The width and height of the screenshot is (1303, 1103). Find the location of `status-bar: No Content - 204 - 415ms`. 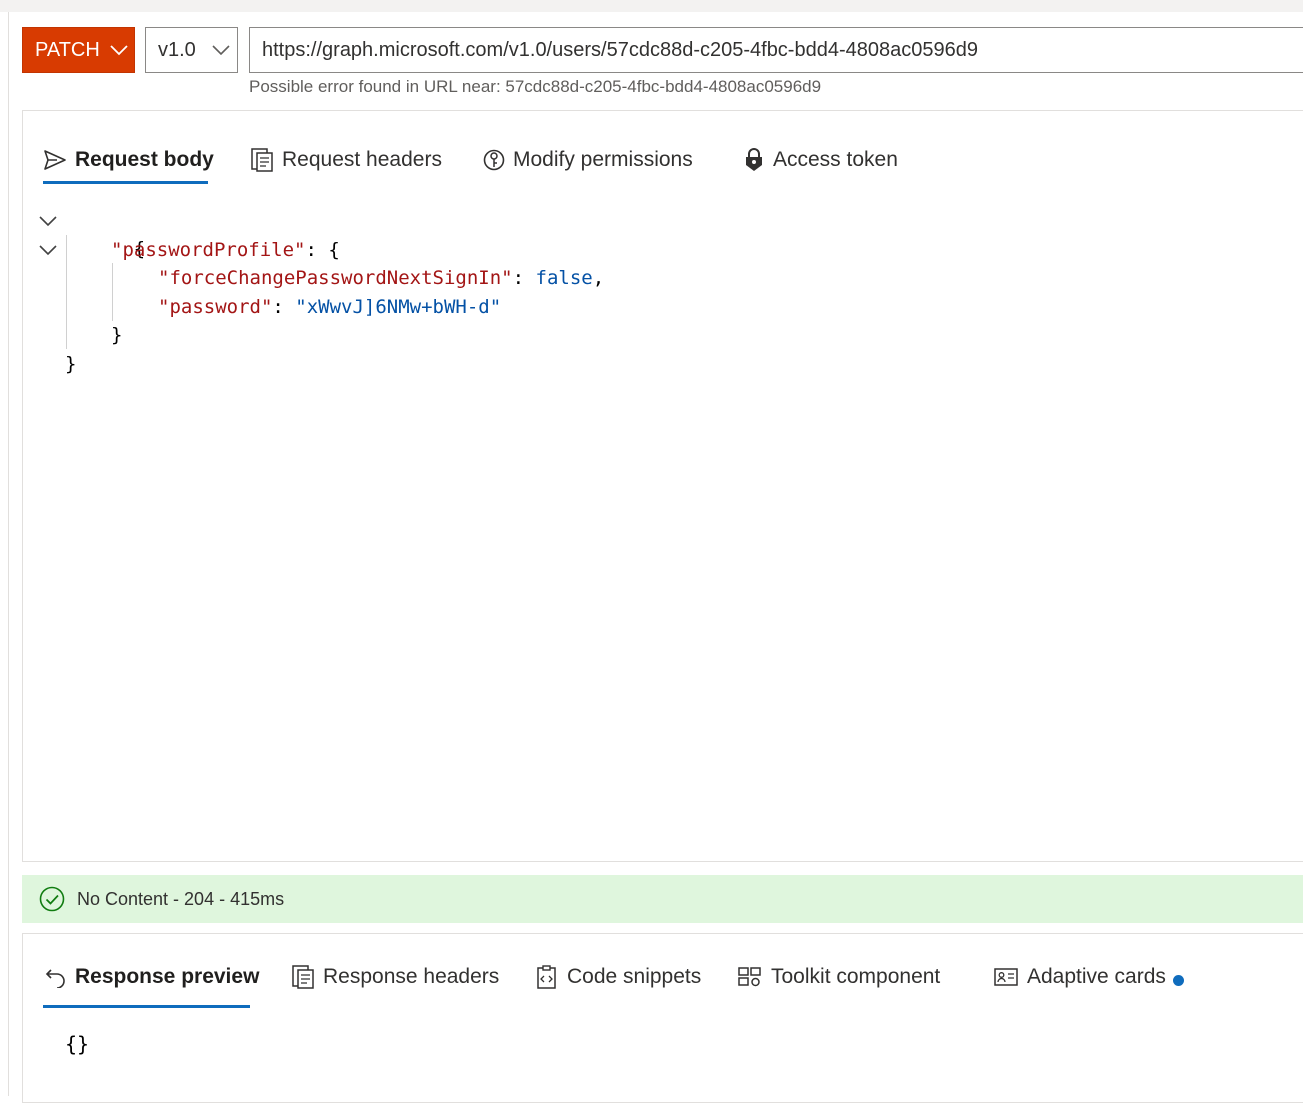

status-bar: No Content - 204 - 415ms is located at coordinates (662, 899).